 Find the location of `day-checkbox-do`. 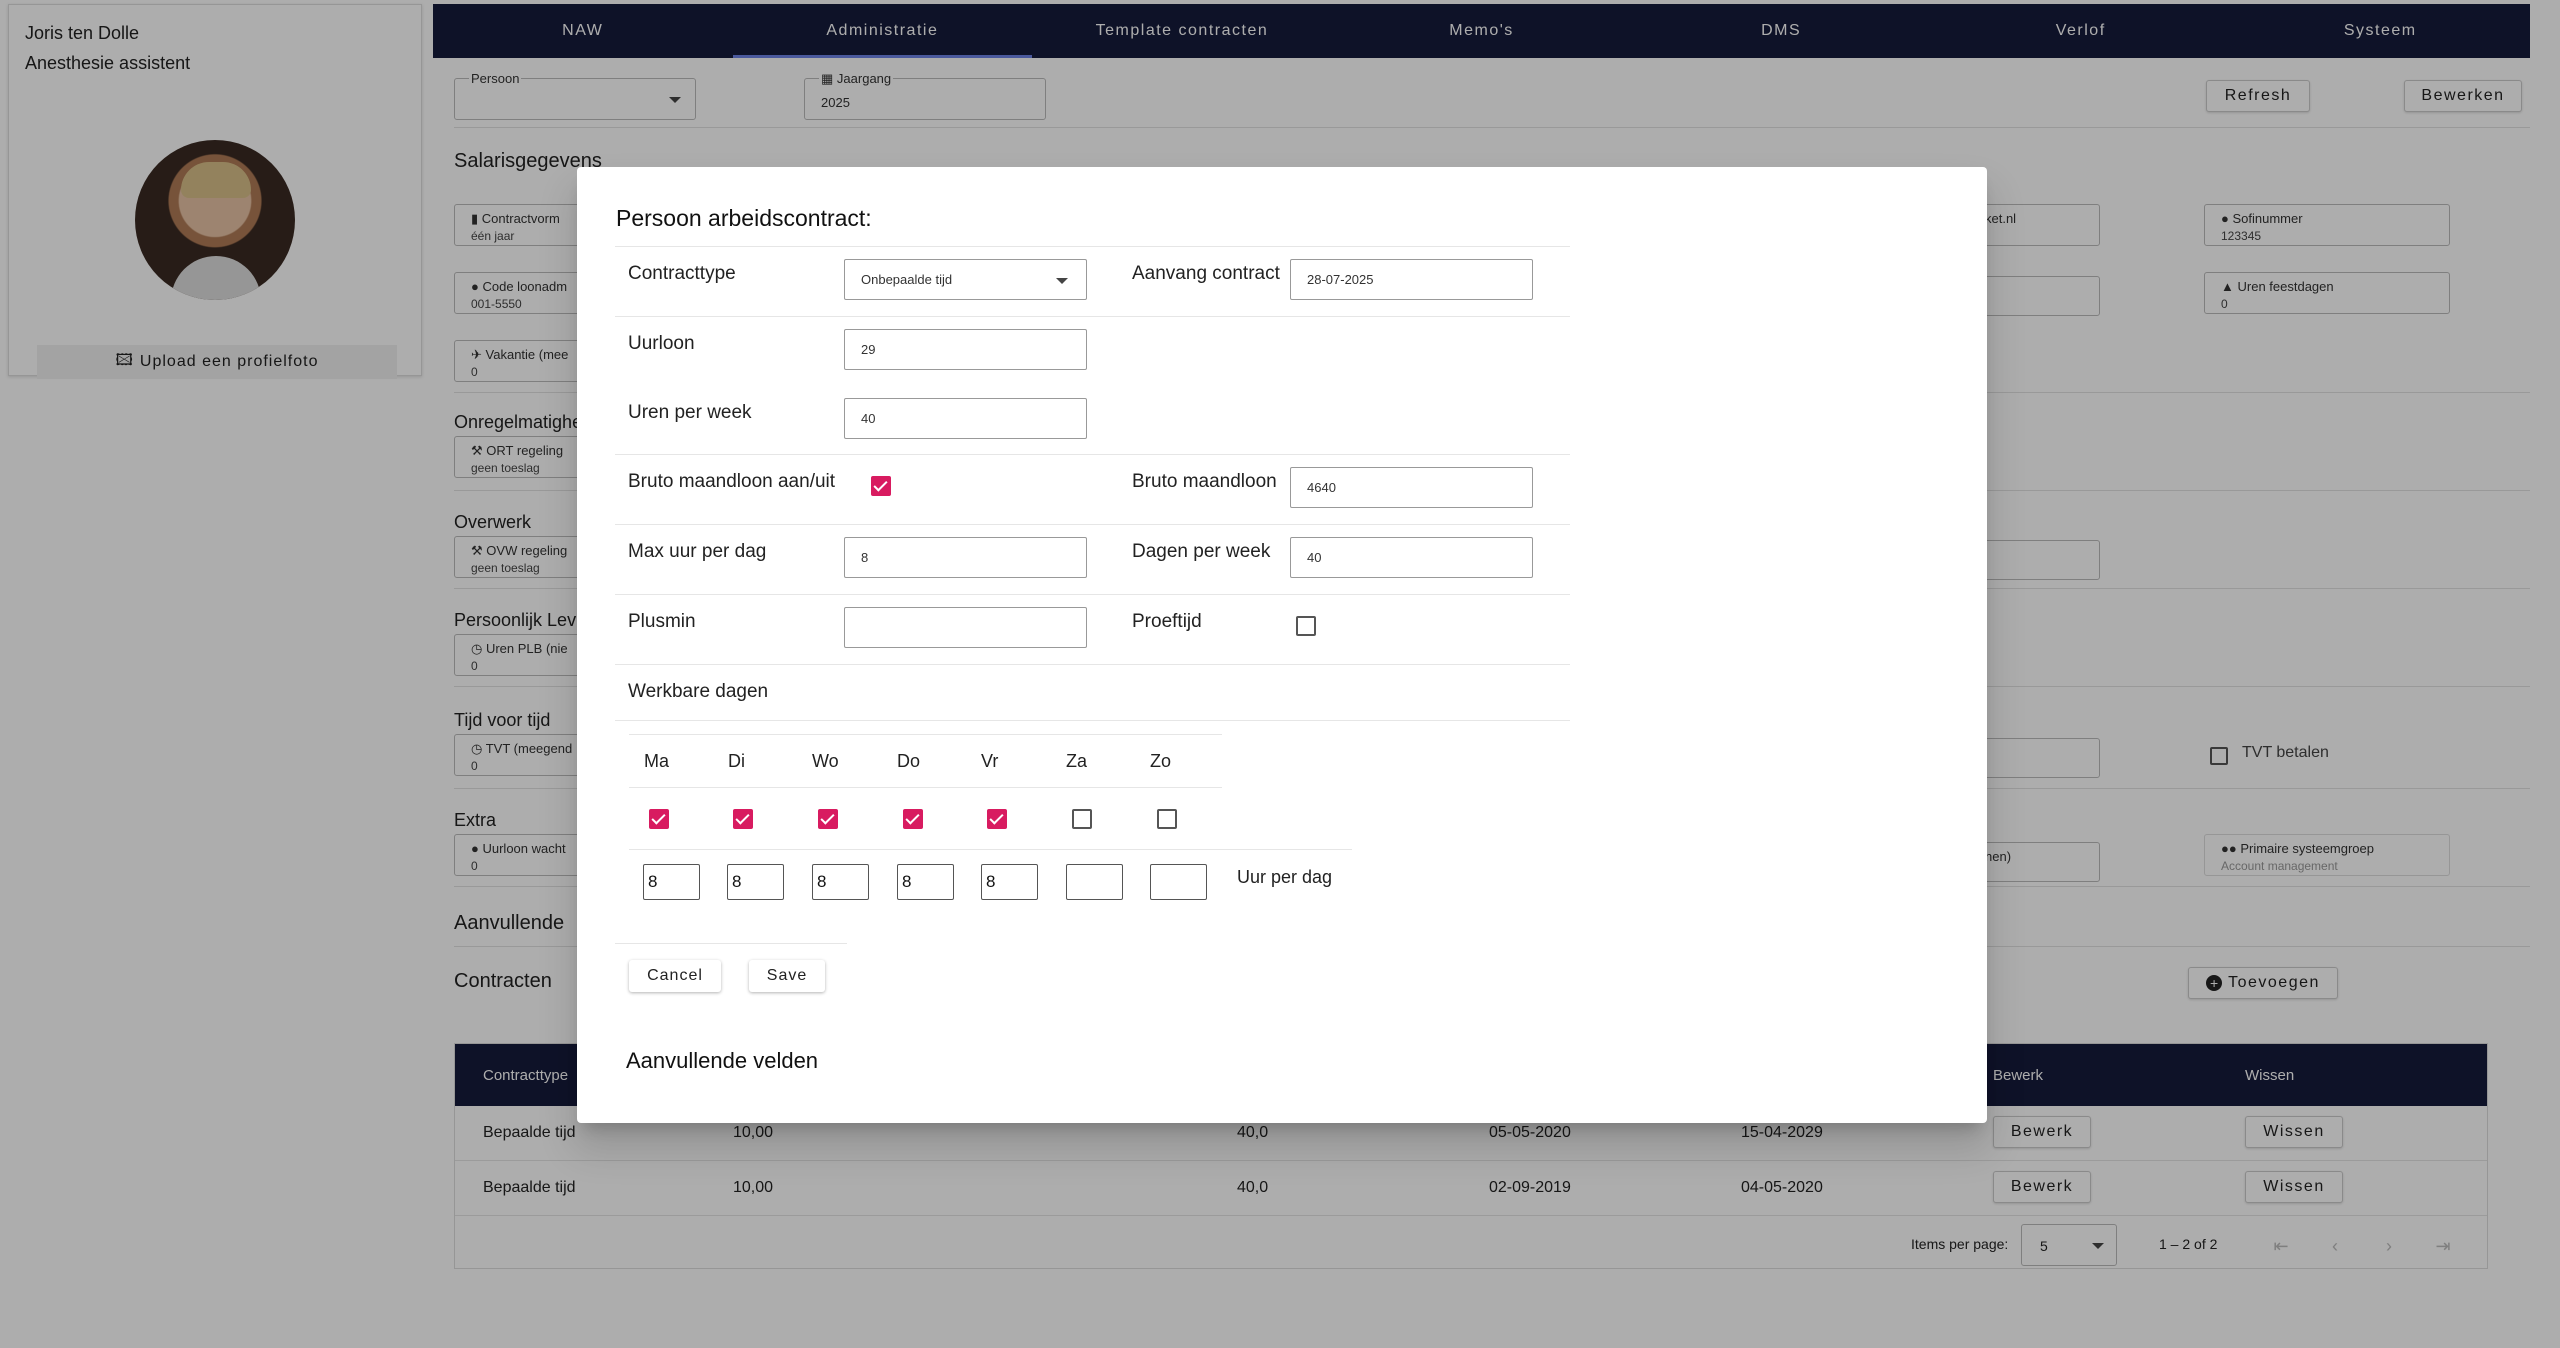

day-checkbox-do is located at coordinates (913, 819).